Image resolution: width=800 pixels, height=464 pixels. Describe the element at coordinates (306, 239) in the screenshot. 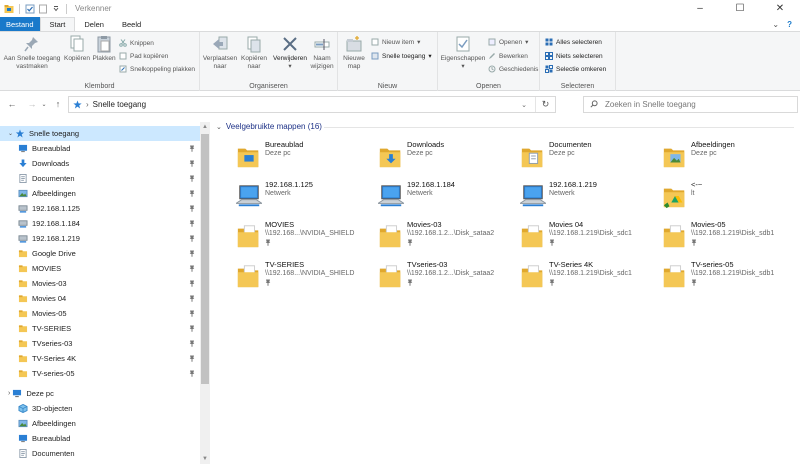

I see `folder-tile: MOVIES \\192.168...\NVIDIA_SHIELD` at that location.